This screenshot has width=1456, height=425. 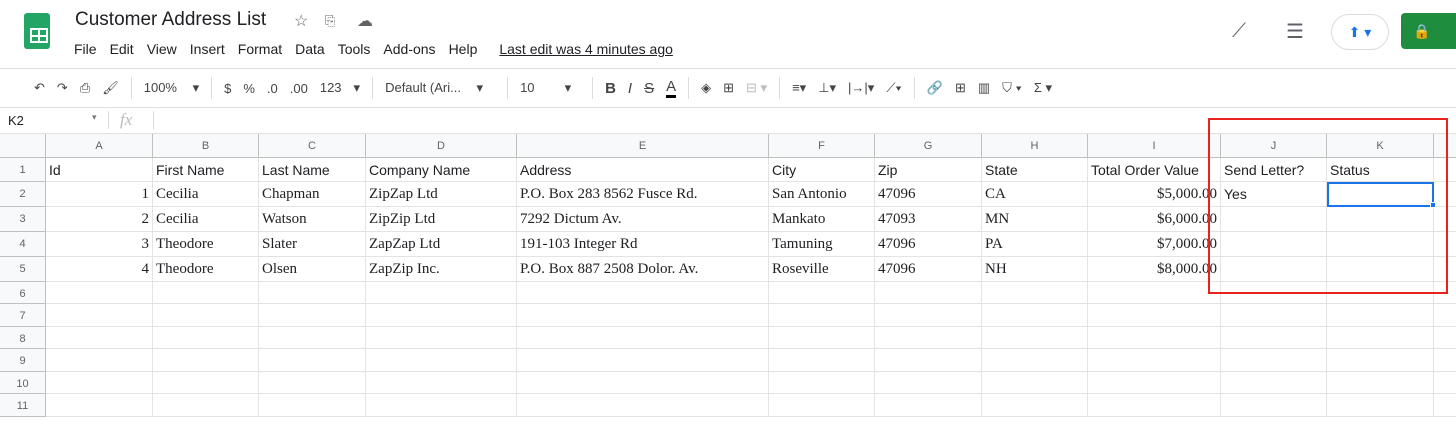 What do you see at coordinates (39, 88) in the screenshot?
I see `undo-icon: ↶` at bounding box center [39, 88].